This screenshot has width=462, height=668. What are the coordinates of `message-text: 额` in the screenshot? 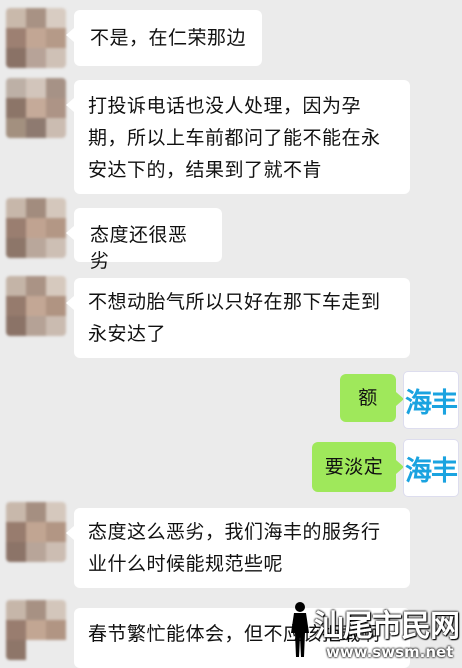 It's located at (368, 398).